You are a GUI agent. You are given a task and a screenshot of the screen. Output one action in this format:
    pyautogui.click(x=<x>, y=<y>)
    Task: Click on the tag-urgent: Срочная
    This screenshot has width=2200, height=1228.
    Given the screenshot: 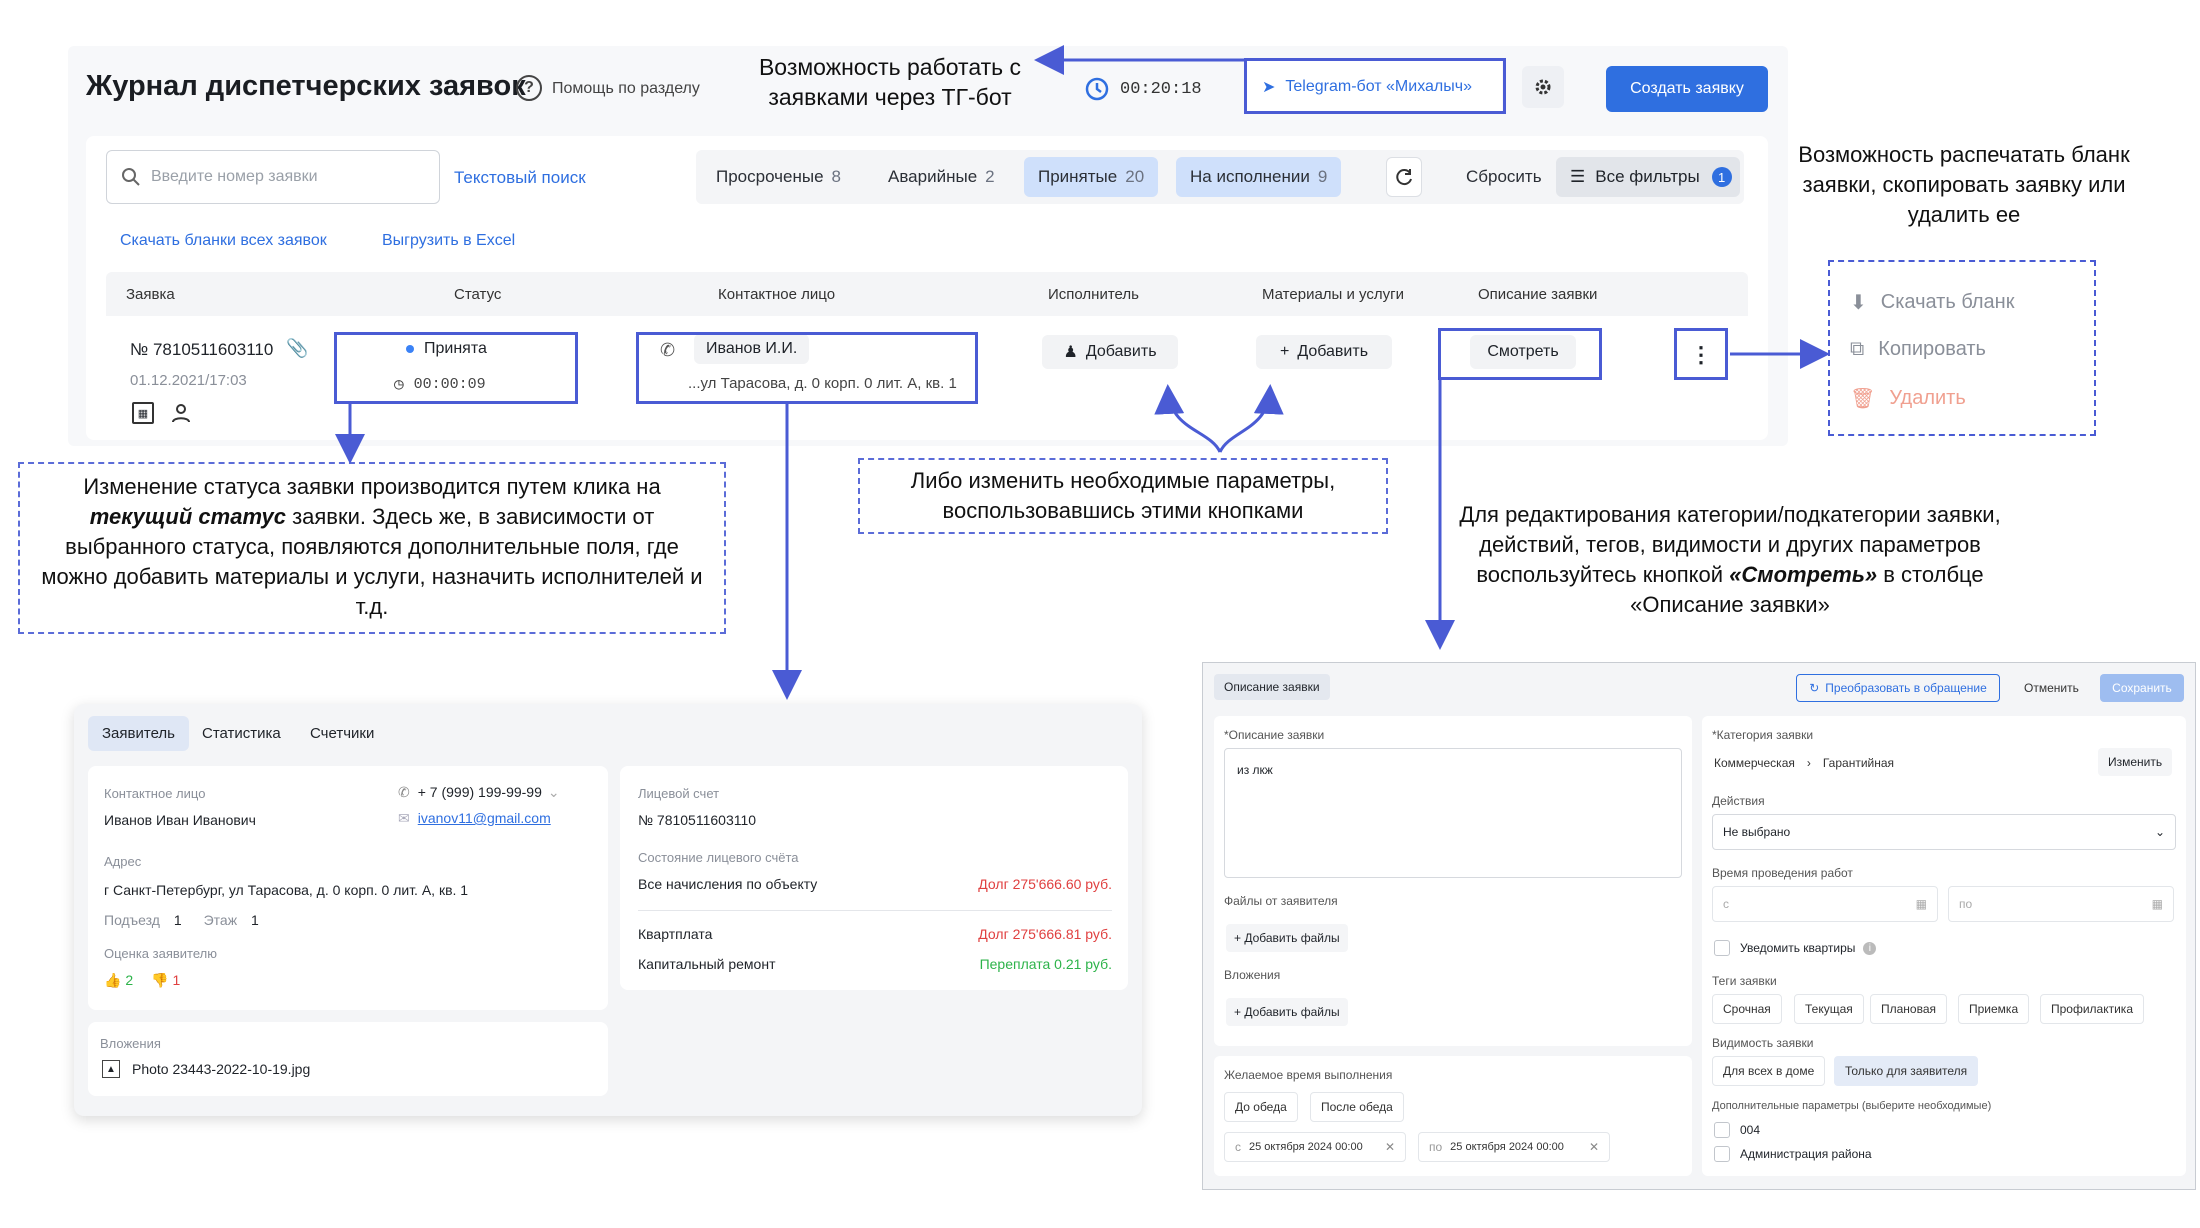 What is the action you would take?
    pyautogui.click(x=1747, y=1009)
    